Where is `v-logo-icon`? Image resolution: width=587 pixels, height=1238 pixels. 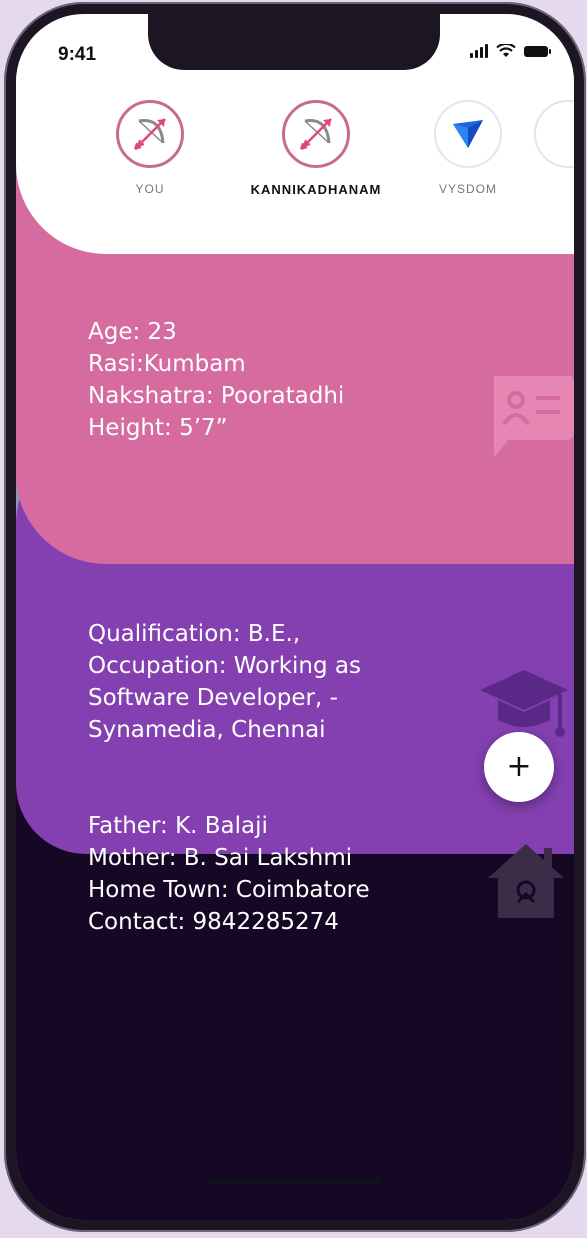 v-logo-icon is located at coordinates (468, 134).